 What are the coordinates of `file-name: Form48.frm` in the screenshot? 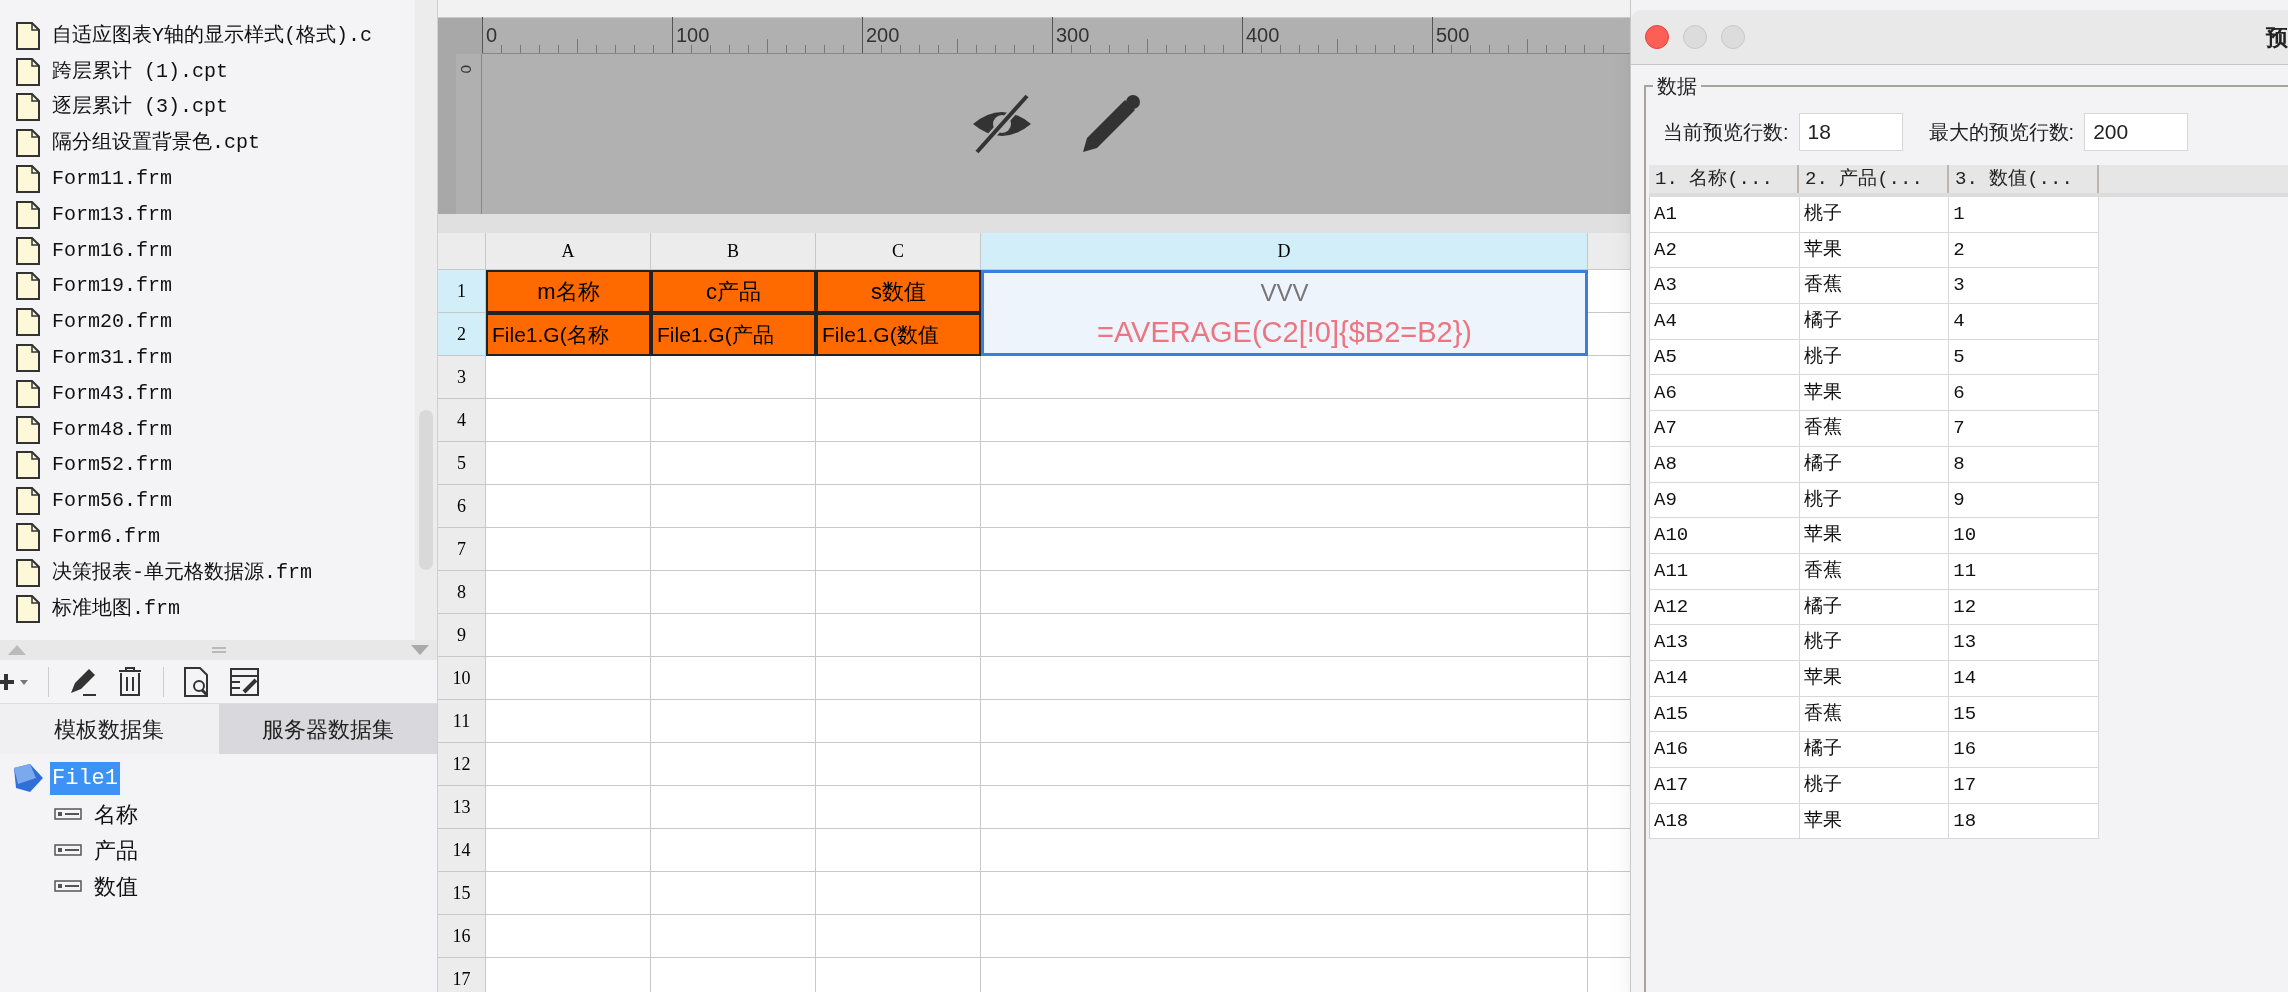 It's located at (112, 429).